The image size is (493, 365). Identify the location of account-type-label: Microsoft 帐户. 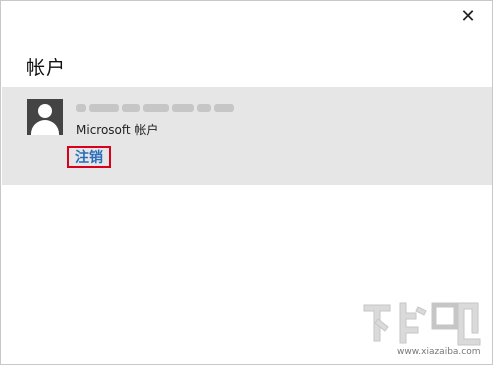
(117, 130).